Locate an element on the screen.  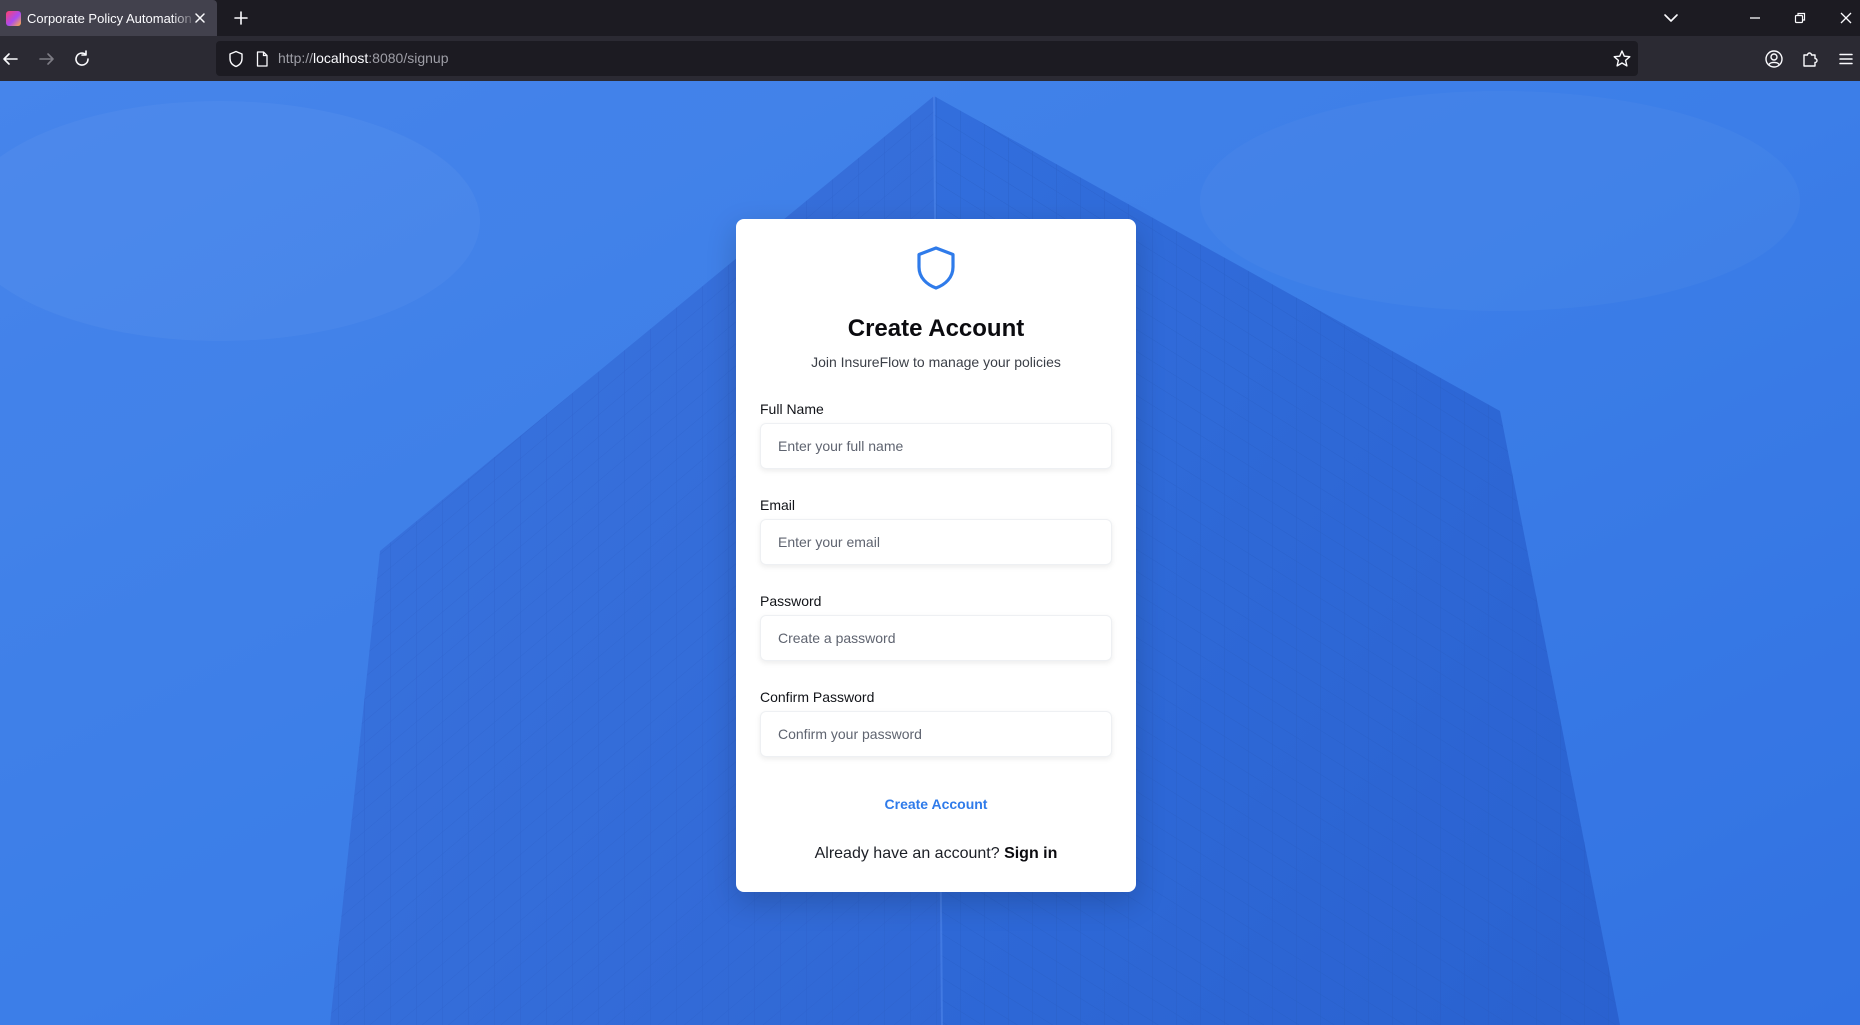
sign-in-link: Sign in is located at coordinates (1030, 853).